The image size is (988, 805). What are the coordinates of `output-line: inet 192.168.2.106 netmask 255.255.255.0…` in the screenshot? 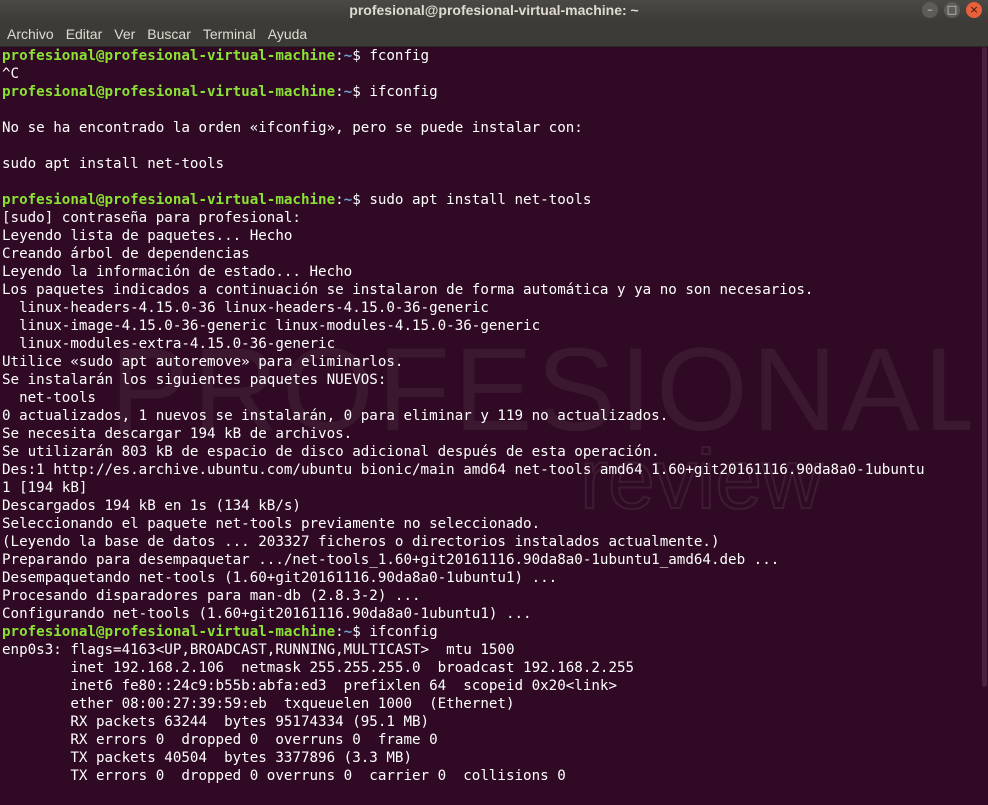 It's located at (318, 668).